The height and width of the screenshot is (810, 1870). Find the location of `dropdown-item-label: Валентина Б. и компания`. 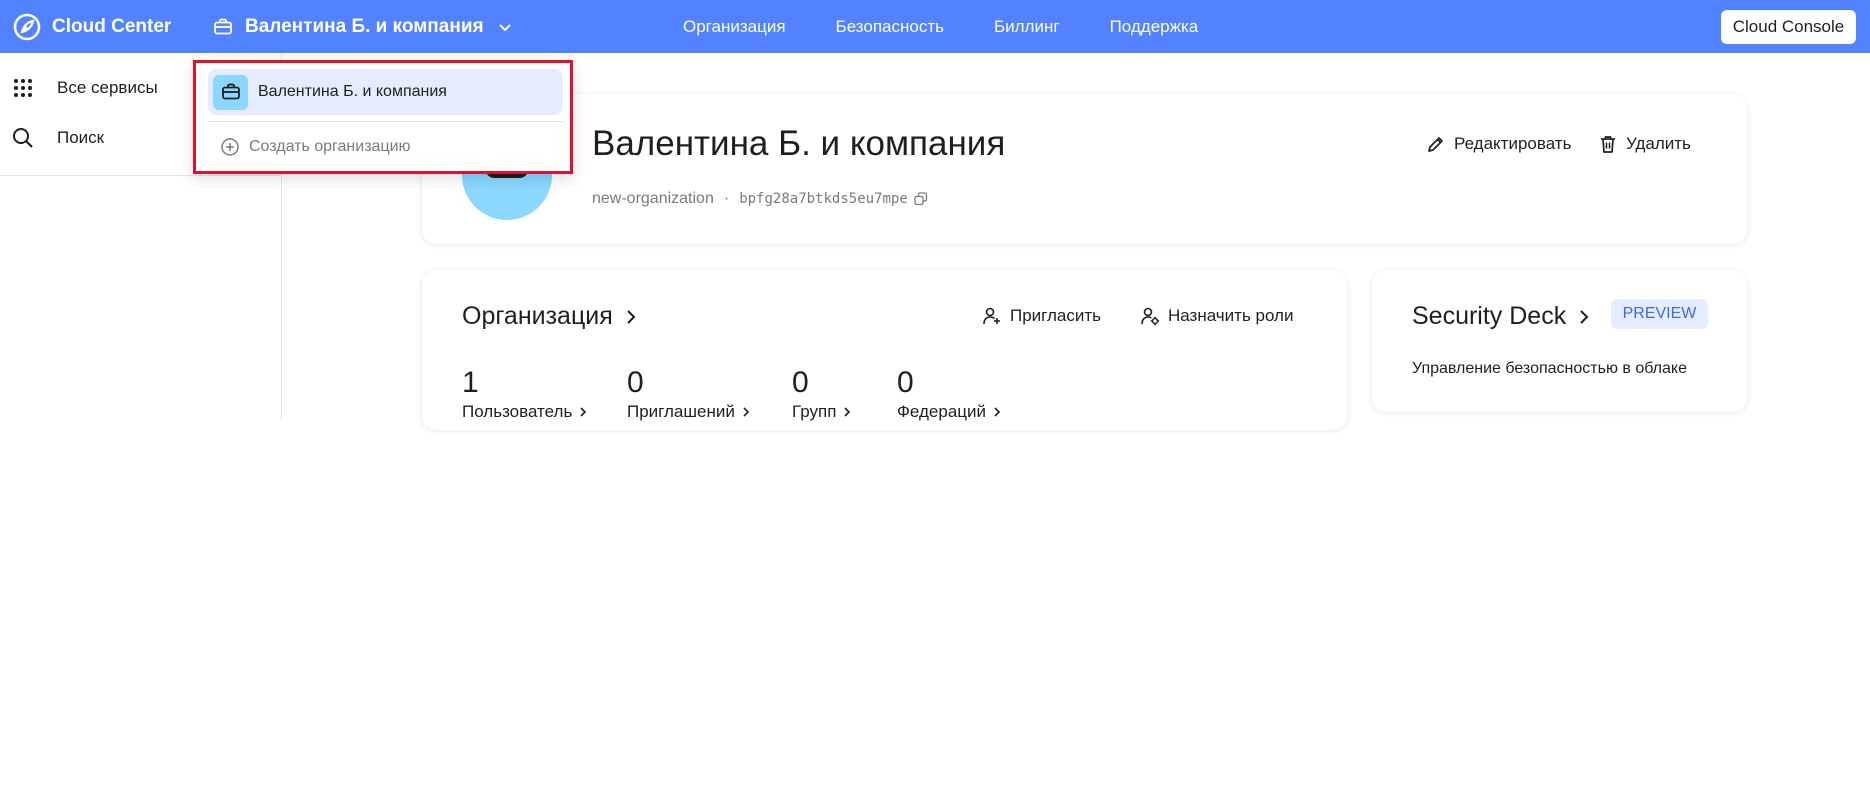

dropdown-item-label: Валентина Б. и компания is located at coordinates (352, 91).